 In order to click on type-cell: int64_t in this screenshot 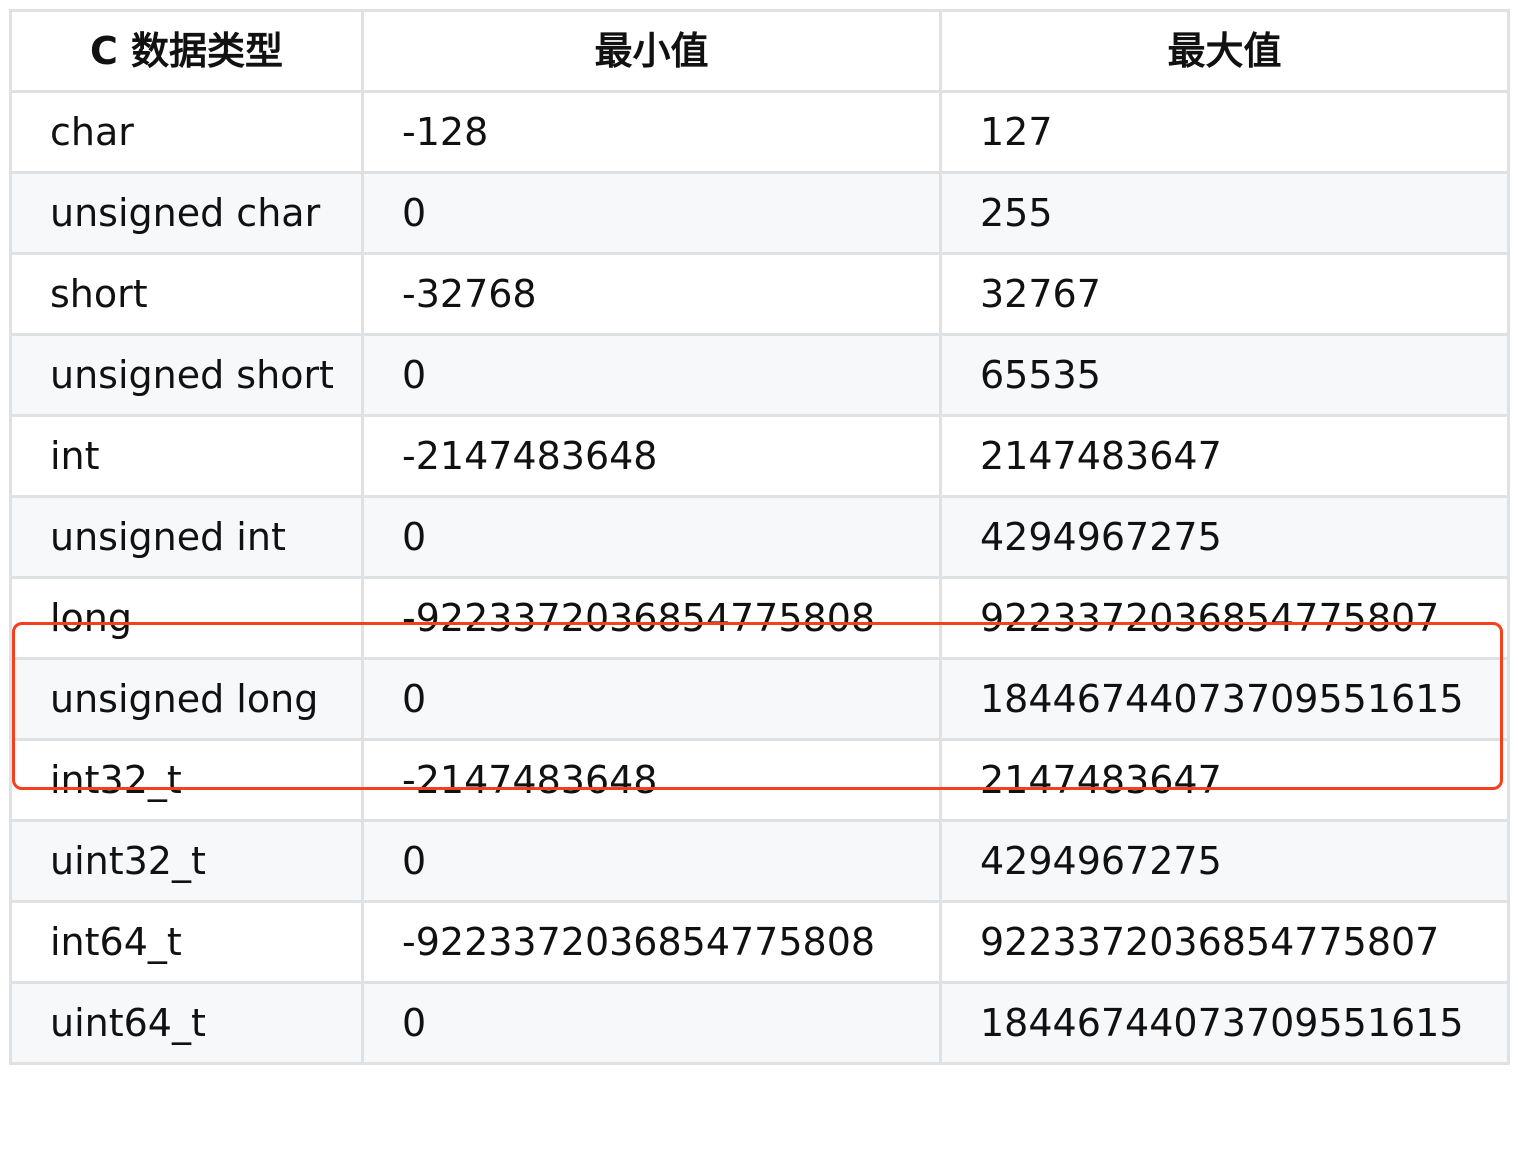, I will do `click(186, 942)`.